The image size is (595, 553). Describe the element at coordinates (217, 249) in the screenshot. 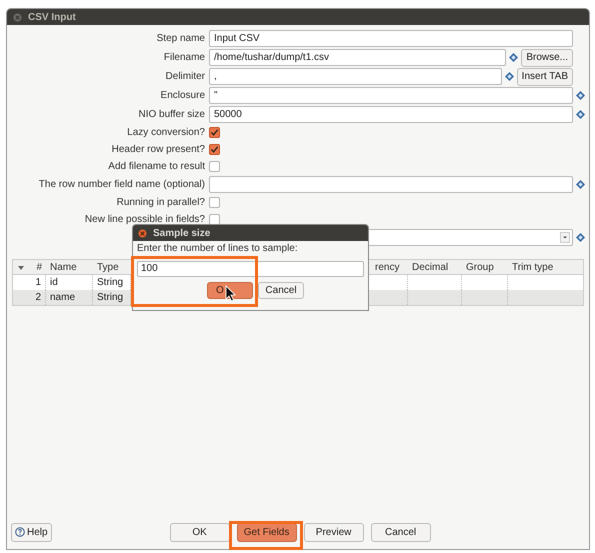

I see `prompt-text: Enter the number of lines to sample:` at that location.